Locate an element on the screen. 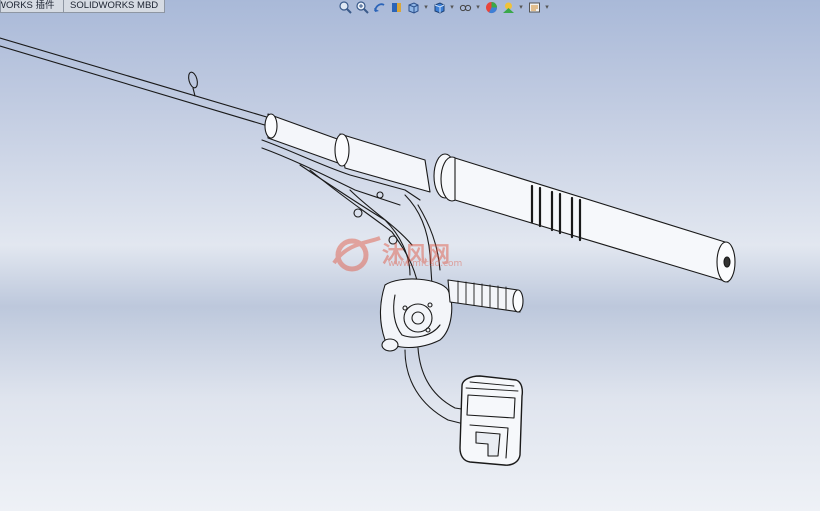 The height and width of the screenshot is (511, 820). watermark-url: www.mfcad.com is located at coordinates (425, 264).